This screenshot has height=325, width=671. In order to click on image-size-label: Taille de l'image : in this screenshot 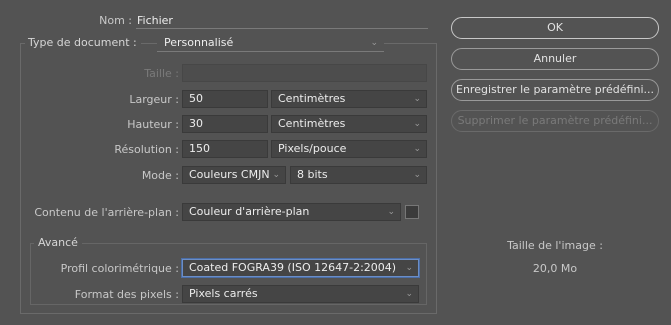, I will do `click(555, 245)`.